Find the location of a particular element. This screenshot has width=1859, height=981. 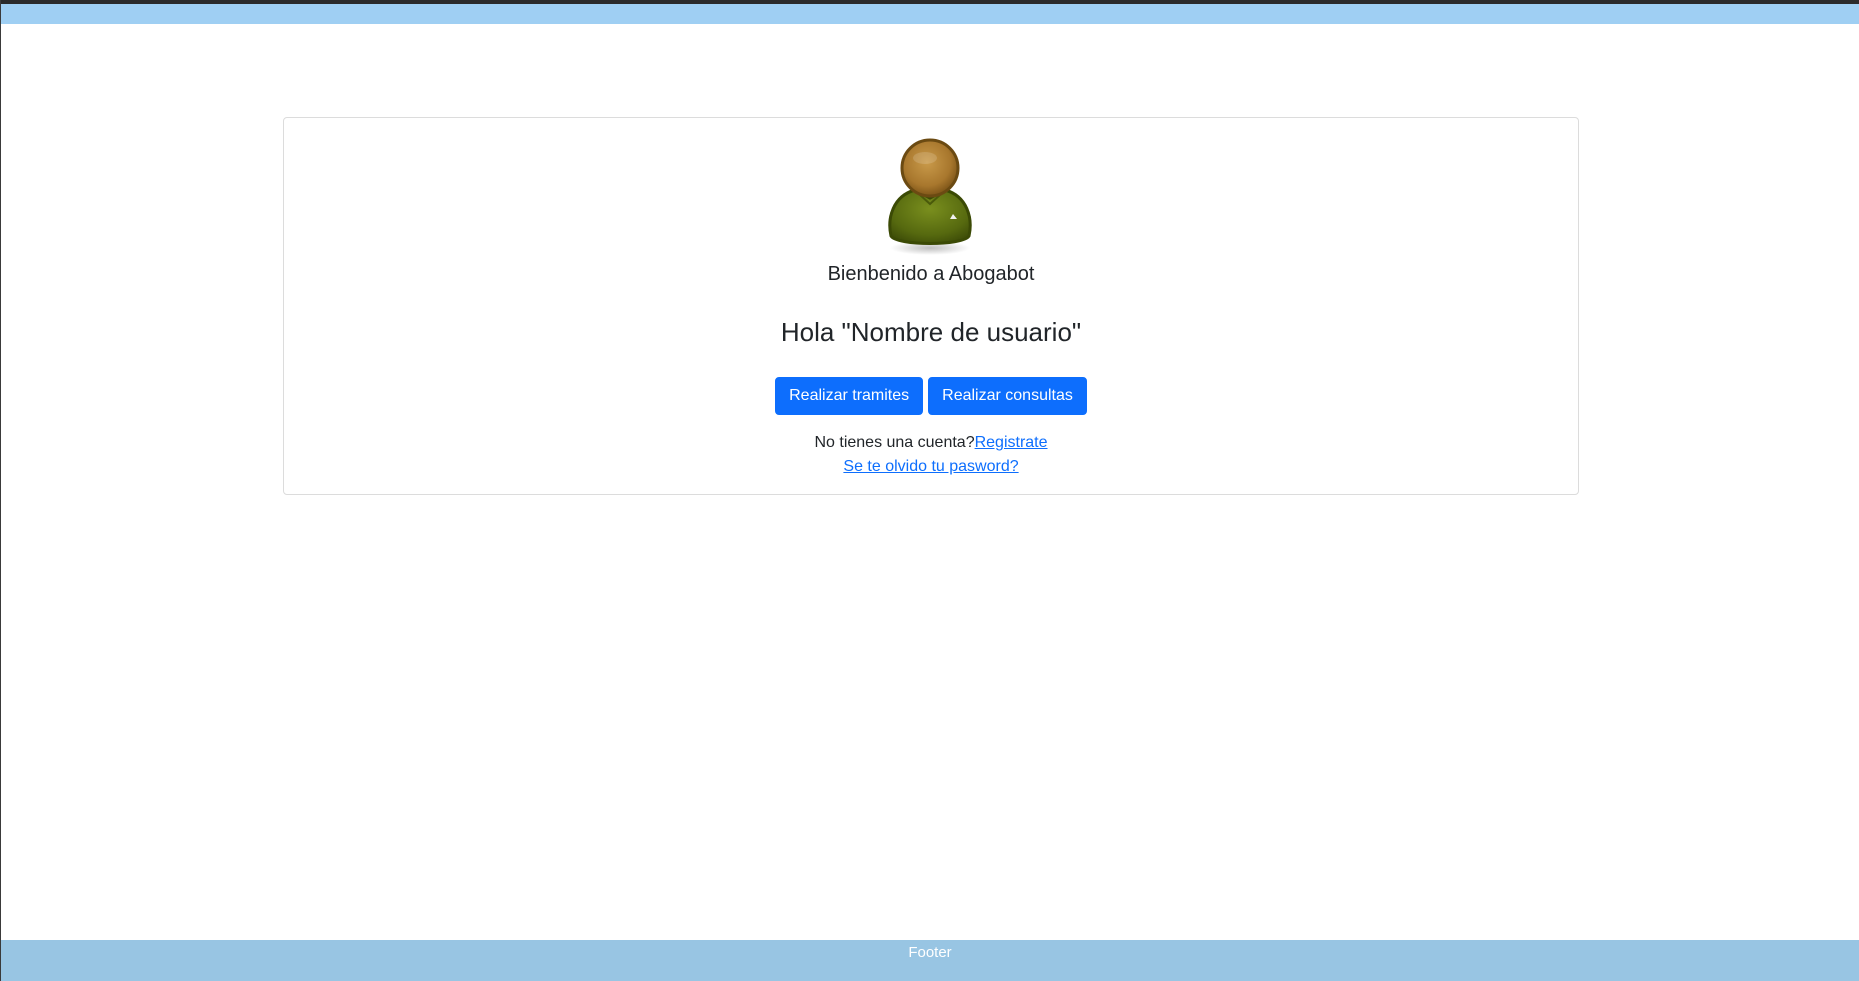

action-buttons: Realizar tramites Realizar consultas is located at coordinates (931, 396).